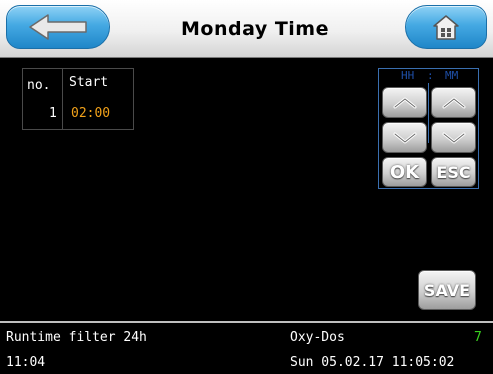  Describe the element at coordinates (26, 362) in the screenshot. I see `runtime-filter-time: 11:04` at that location.